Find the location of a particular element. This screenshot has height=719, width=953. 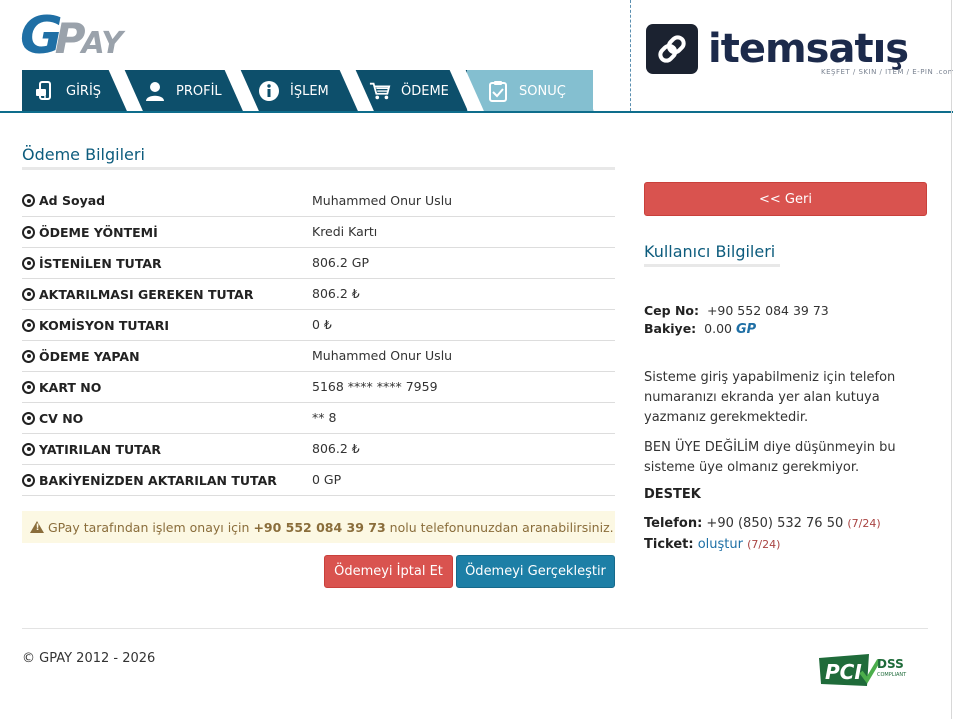

gp-icon: GP is located at coordinates (746, 329).